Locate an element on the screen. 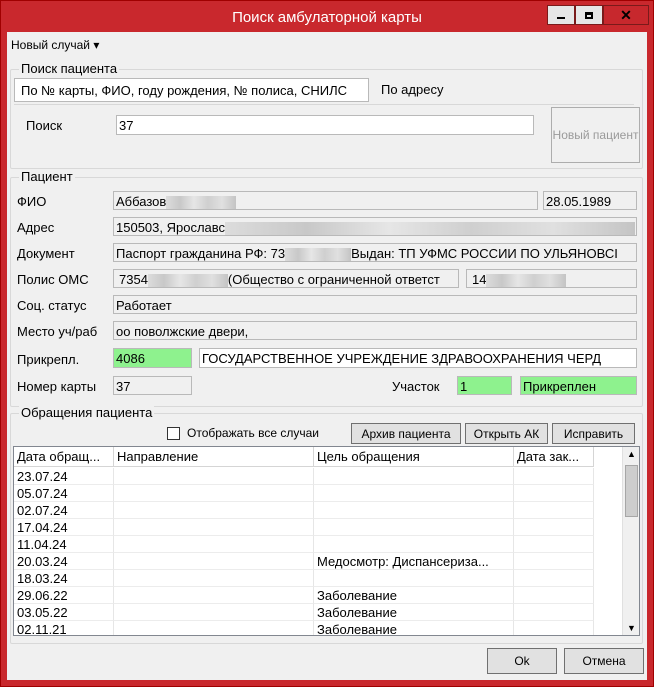  address-label: Адрес is located at coordinates (36, 227).